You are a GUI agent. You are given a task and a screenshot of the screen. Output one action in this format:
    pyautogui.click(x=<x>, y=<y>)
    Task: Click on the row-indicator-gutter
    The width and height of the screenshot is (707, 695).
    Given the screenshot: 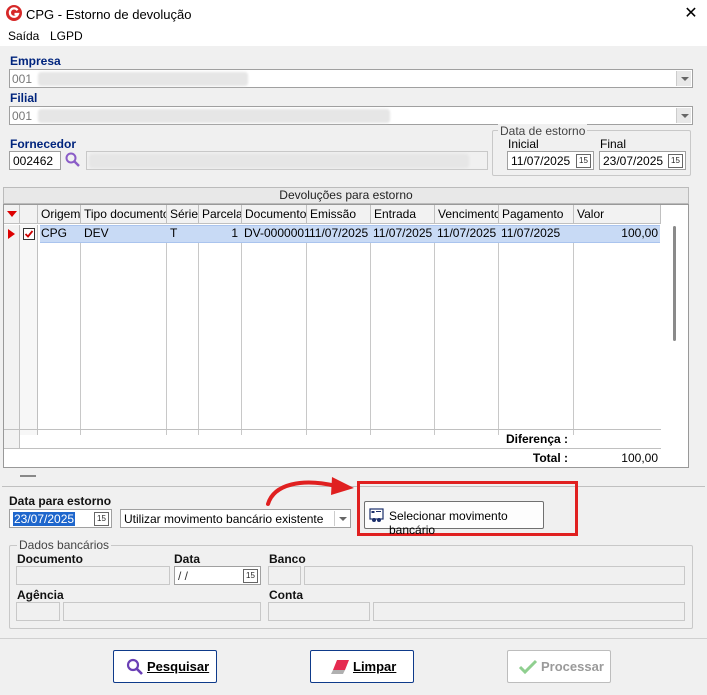 What is the action you would take?
    pyautogui.click(x=12, y=330)
    